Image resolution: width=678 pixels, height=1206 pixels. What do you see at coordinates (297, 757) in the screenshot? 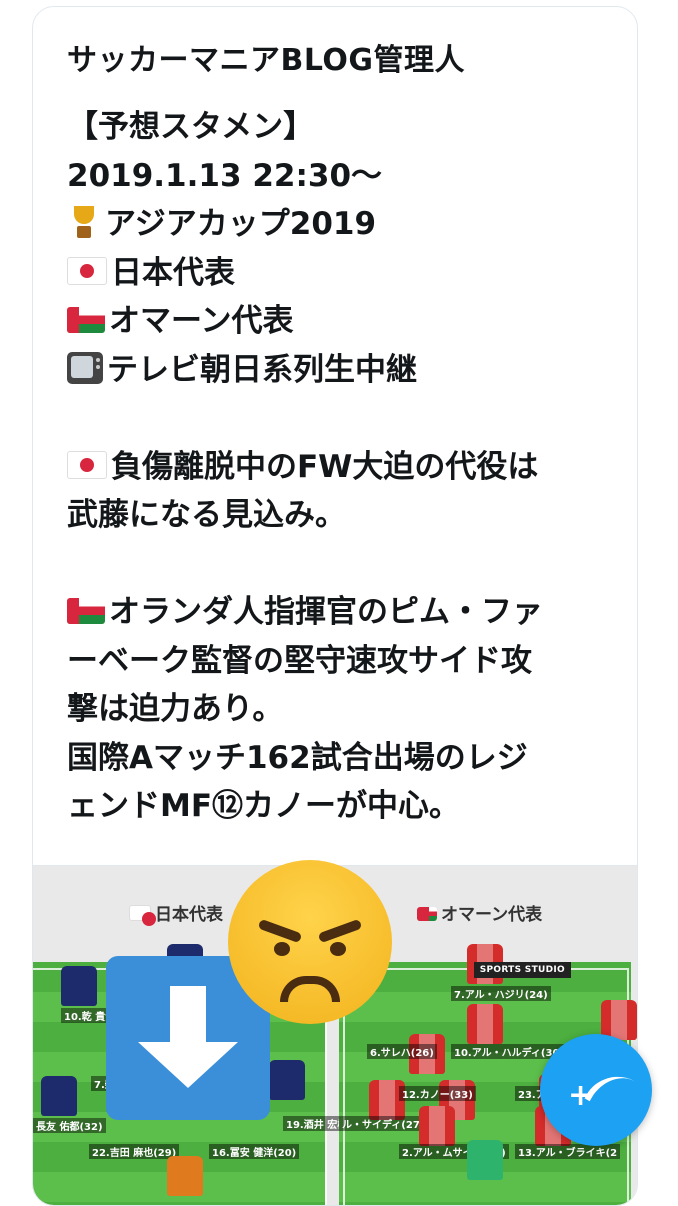
I see `tweet-line: 国際Aマッチ162試合出場のレジ` at bounding box center [297, 757].